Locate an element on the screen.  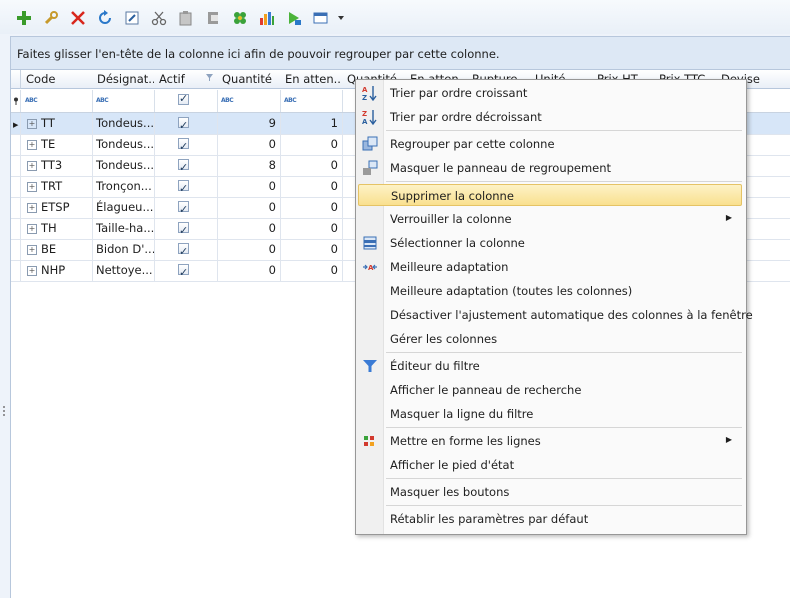
menu-item-show-status-footer: Afficher le pied d'état is located at coordinates (550, 465).